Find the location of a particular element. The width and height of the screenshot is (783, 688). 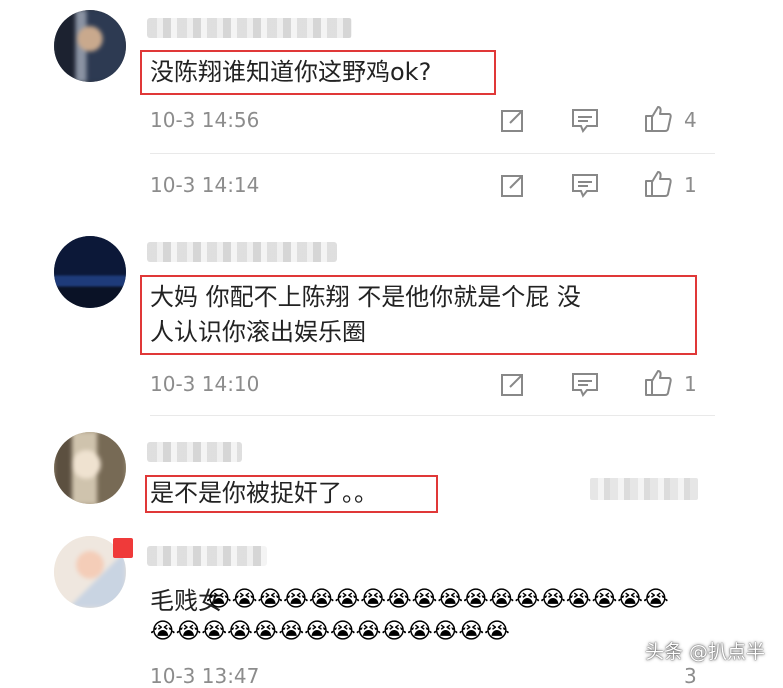

badge-icon is located at coordinates (123, 548).